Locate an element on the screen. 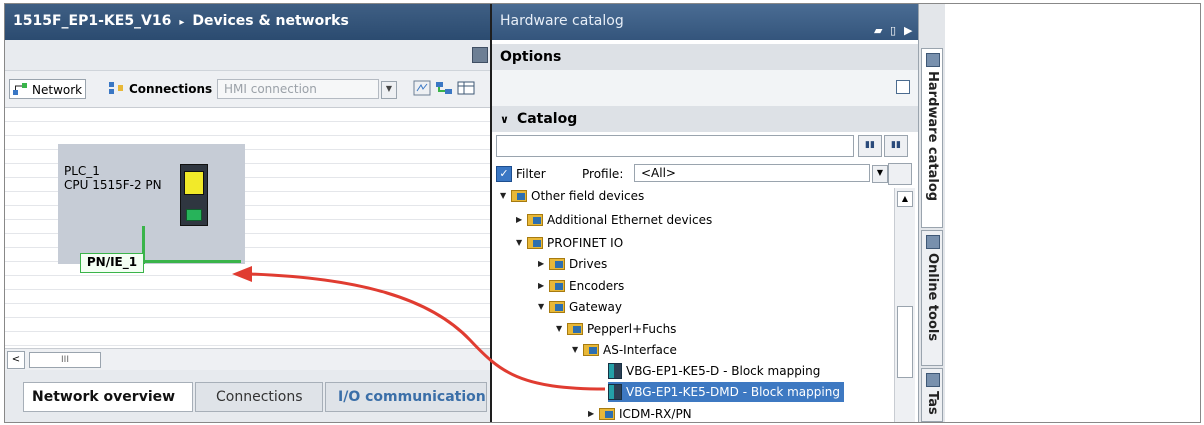 The height and width of the screenshot is (425, 1204). plc-name: PLC_1 is located at coordinates (82, 171).